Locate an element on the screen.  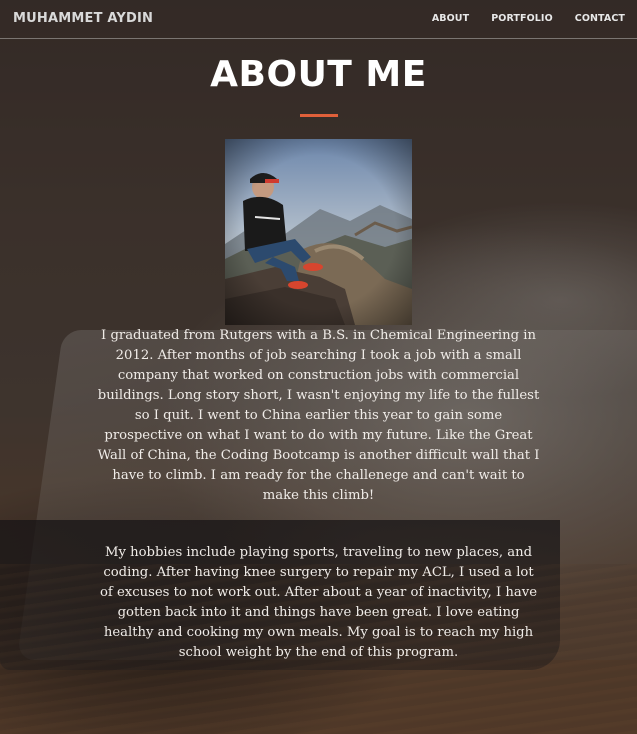
nav-links: ABOUT PORTFOLIO CONTACT is located at coordinates (528, 18).